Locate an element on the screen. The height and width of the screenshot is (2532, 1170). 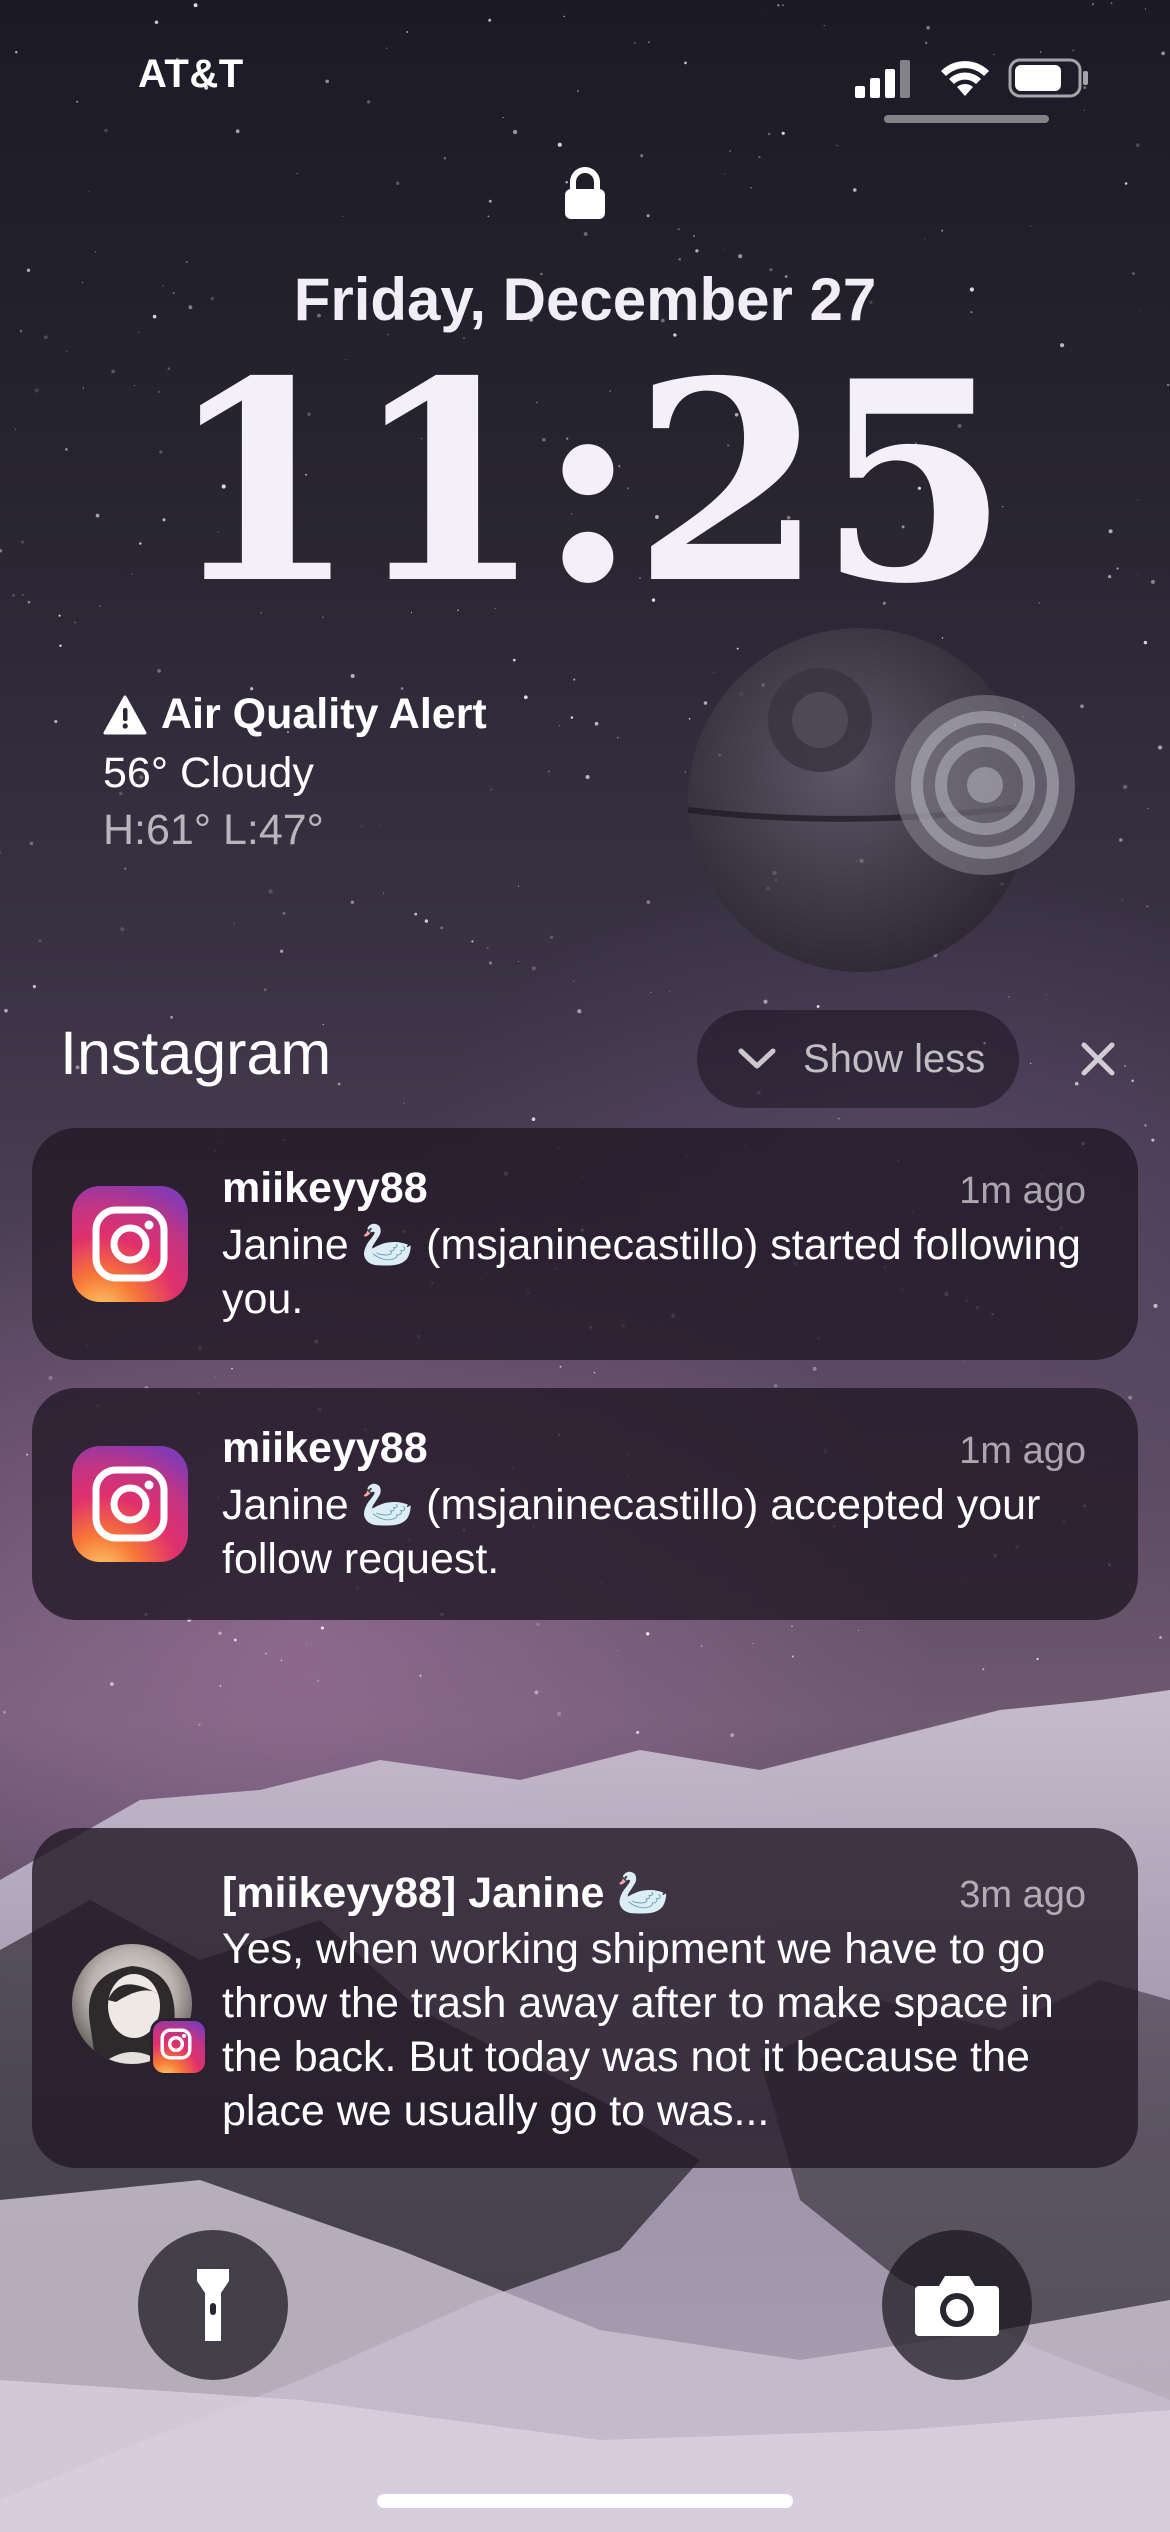
clear-group-button is located at coordinates (1098, 1059).